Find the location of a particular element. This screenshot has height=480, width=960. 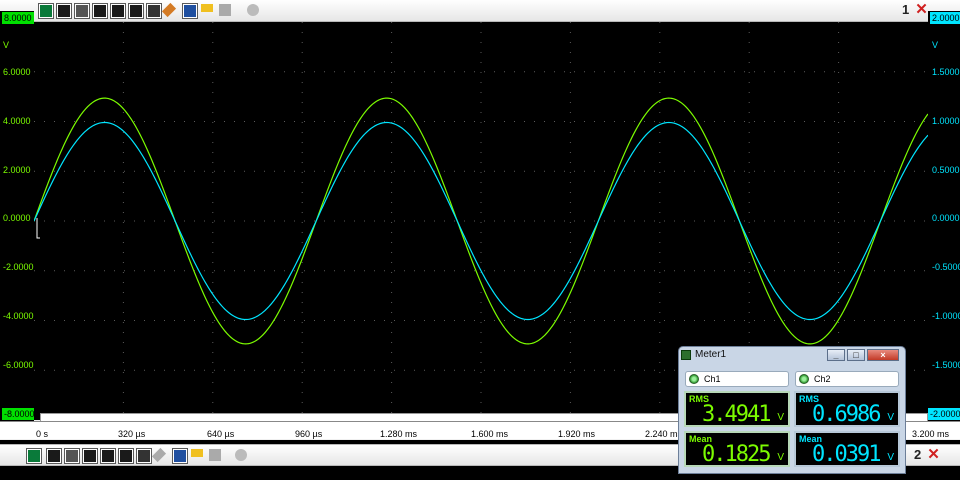

x-tick-label: 1.280 ms is located at coordinates (399, 434).